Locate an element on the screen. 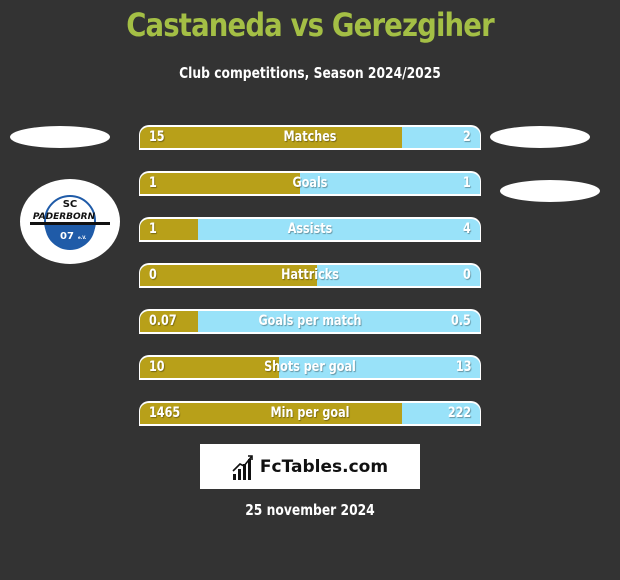  stat-bar-assists: 1 Assists 4 is located at coordinates (310, 229).